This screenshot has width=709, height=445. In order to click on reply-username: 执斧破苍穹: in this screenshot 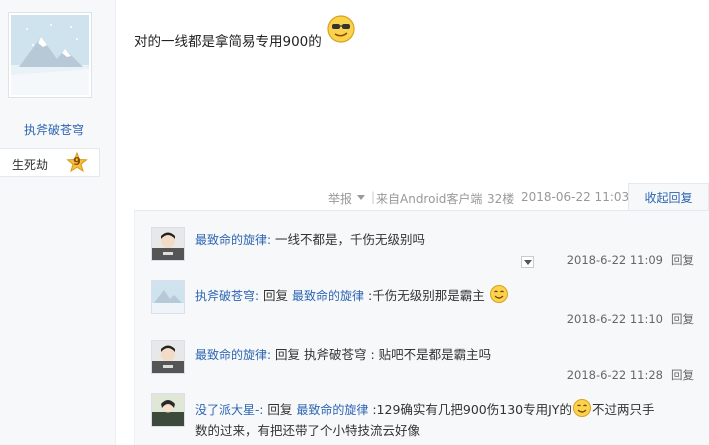, I will do `click(227, 296)`.